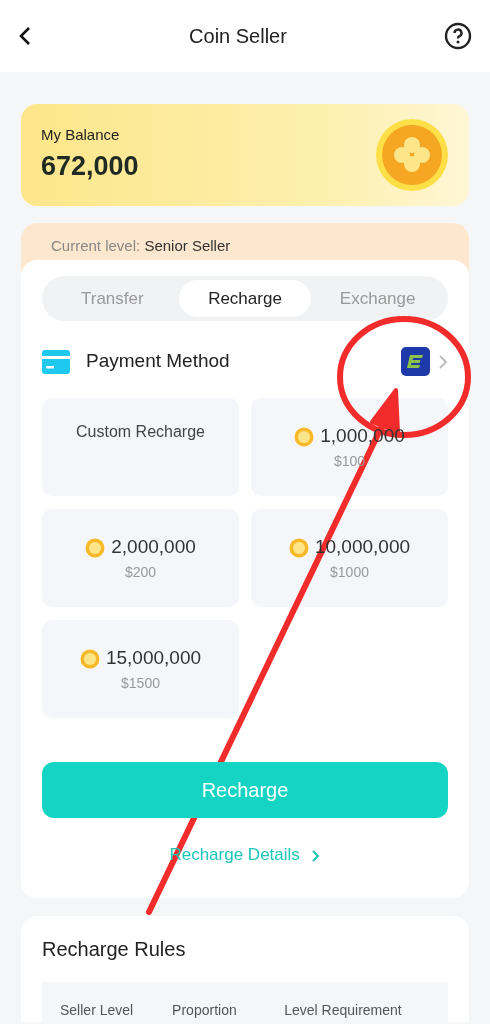 Image resolution: width=490 pixels, height=1024 pixels. Describe the element at coordinates (343, 1010) in the screenshot. I see `column-header: Level Requirement` at that location.